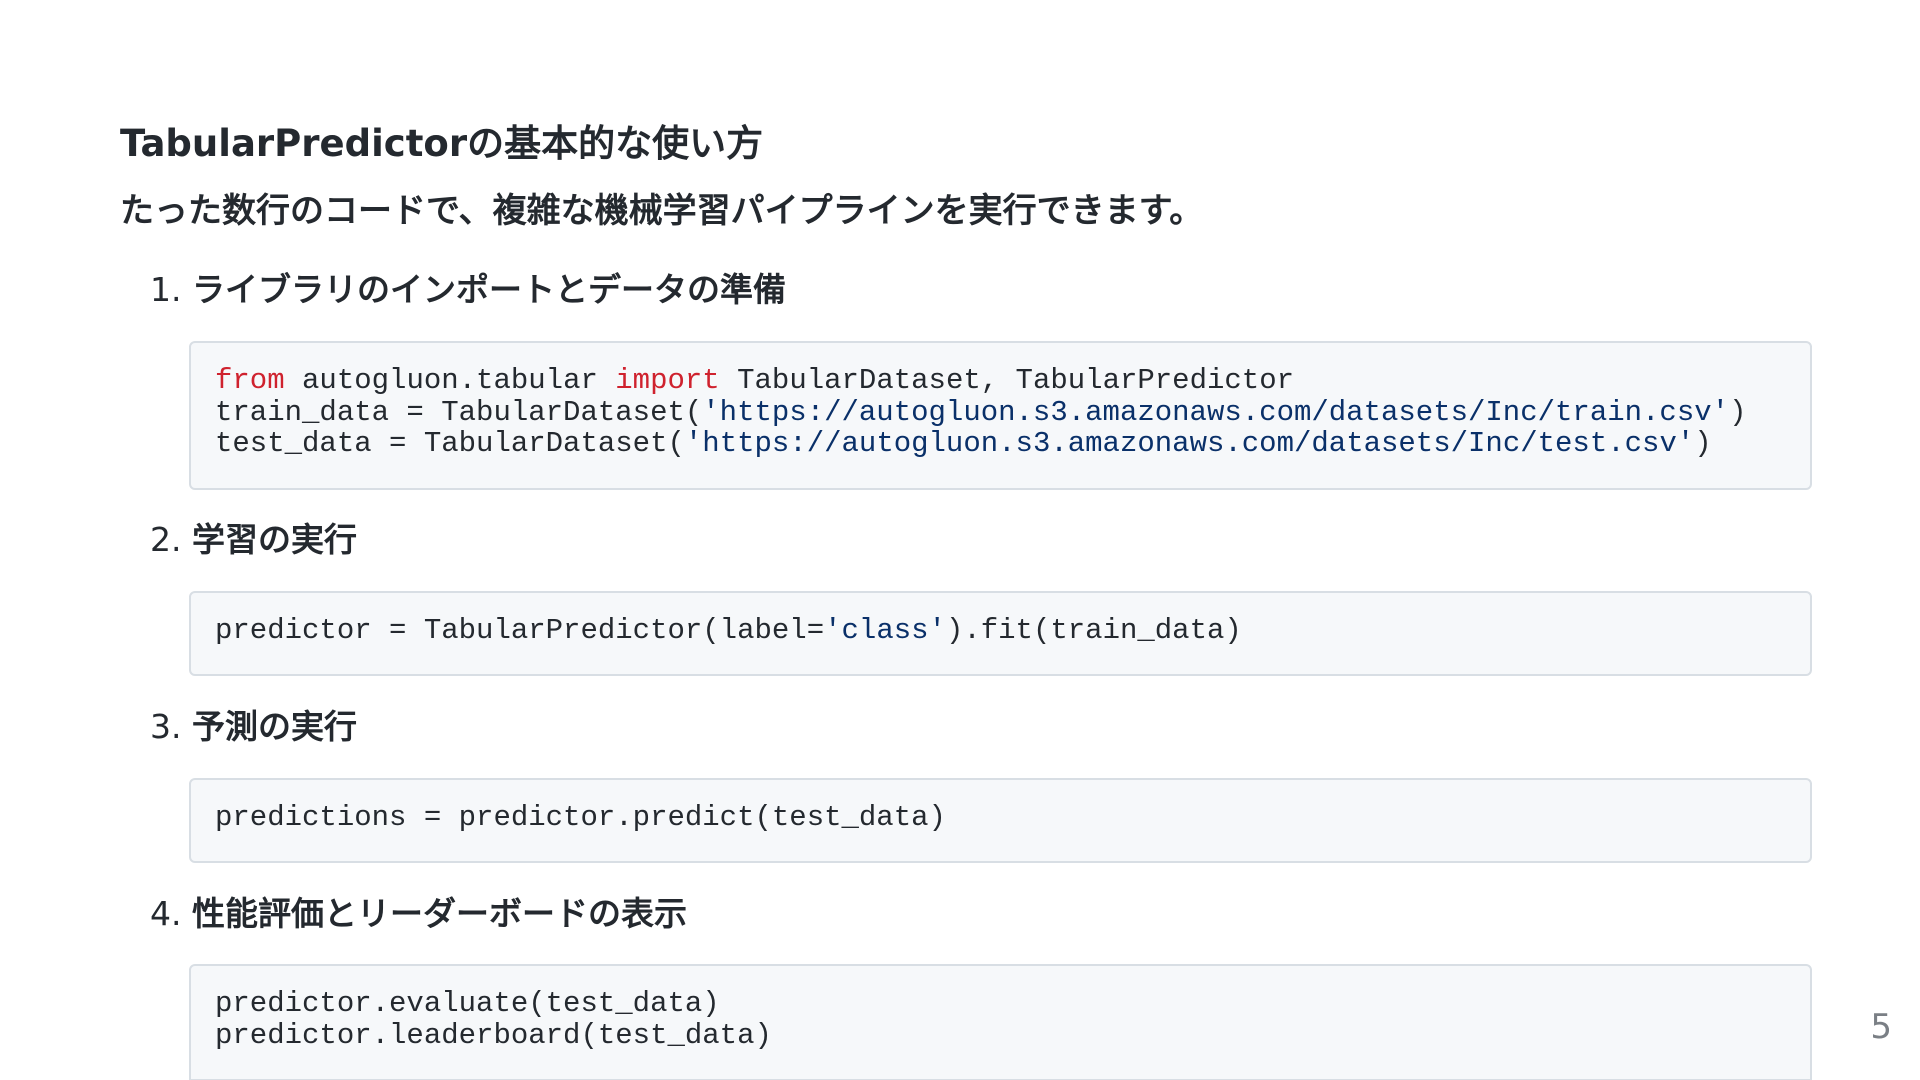 The width and height of the screenshot is (1920, 1080). Describe the element at coordinates (467, 1003) in the screenshot. I see `code-line: predictor.evaluate(test_data)` at that location.